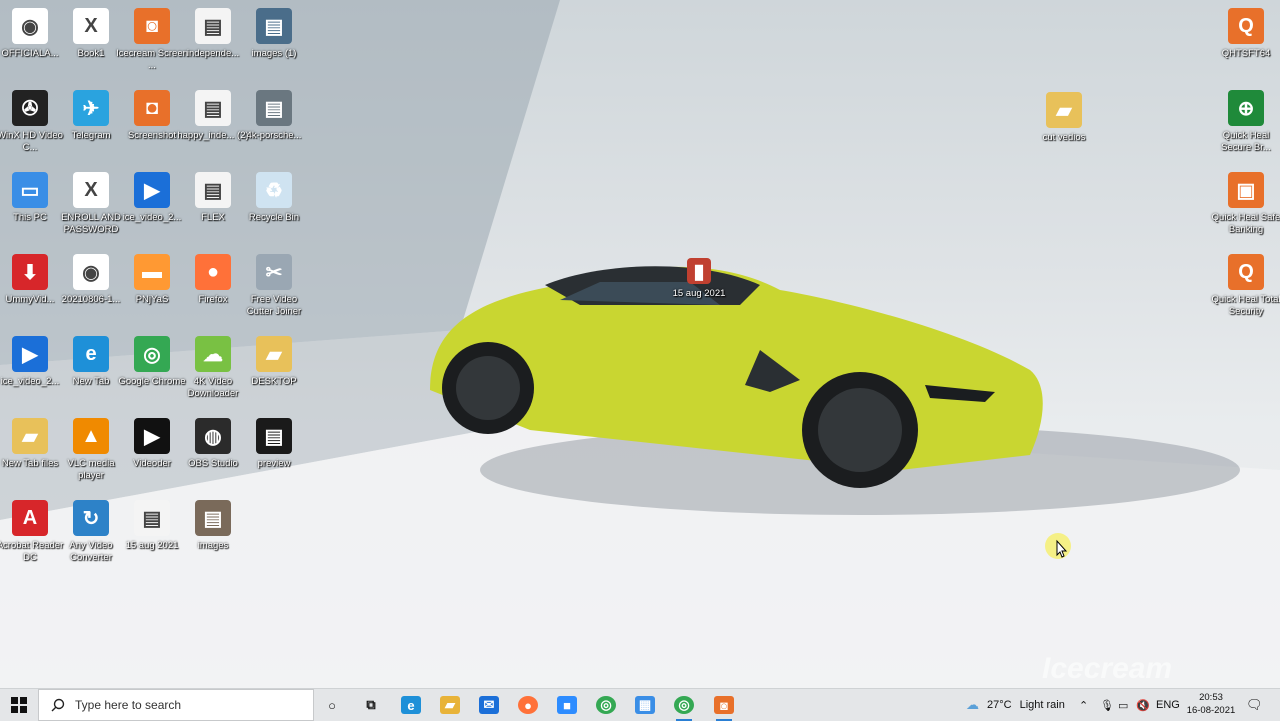 The image size is (1280, 721). I want to click on desktop-icon-label: Quick Heal Safe Banking, so click(1245, 223).